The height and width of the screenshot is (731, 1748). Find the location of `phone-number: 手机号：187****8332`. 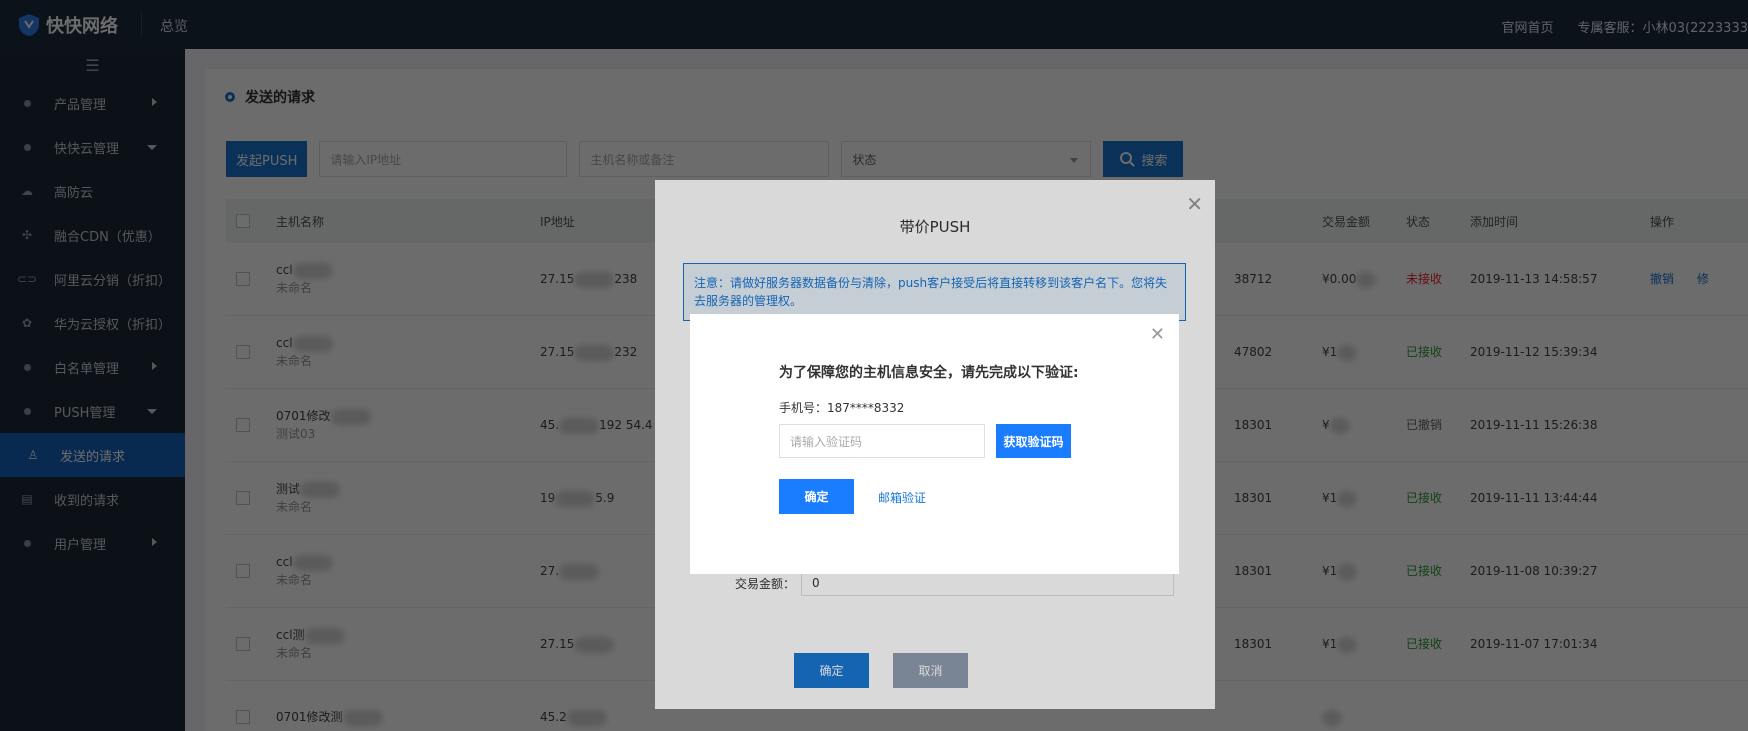

phone-number: 手机号：187****8332 is located at coordinates (842, 408).